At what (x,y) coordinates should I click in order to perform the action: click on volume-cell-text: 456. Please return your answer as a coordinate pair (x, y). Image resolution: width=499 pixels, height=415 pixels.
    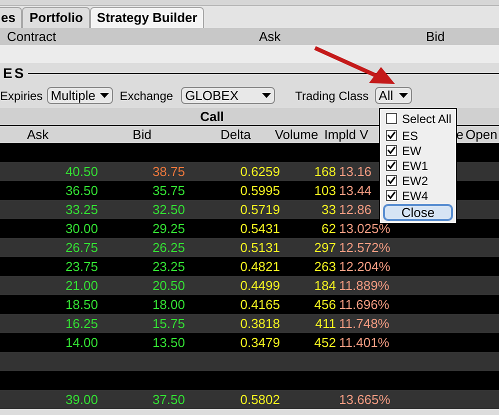
    Looking at the image, I should click on (324, 305).